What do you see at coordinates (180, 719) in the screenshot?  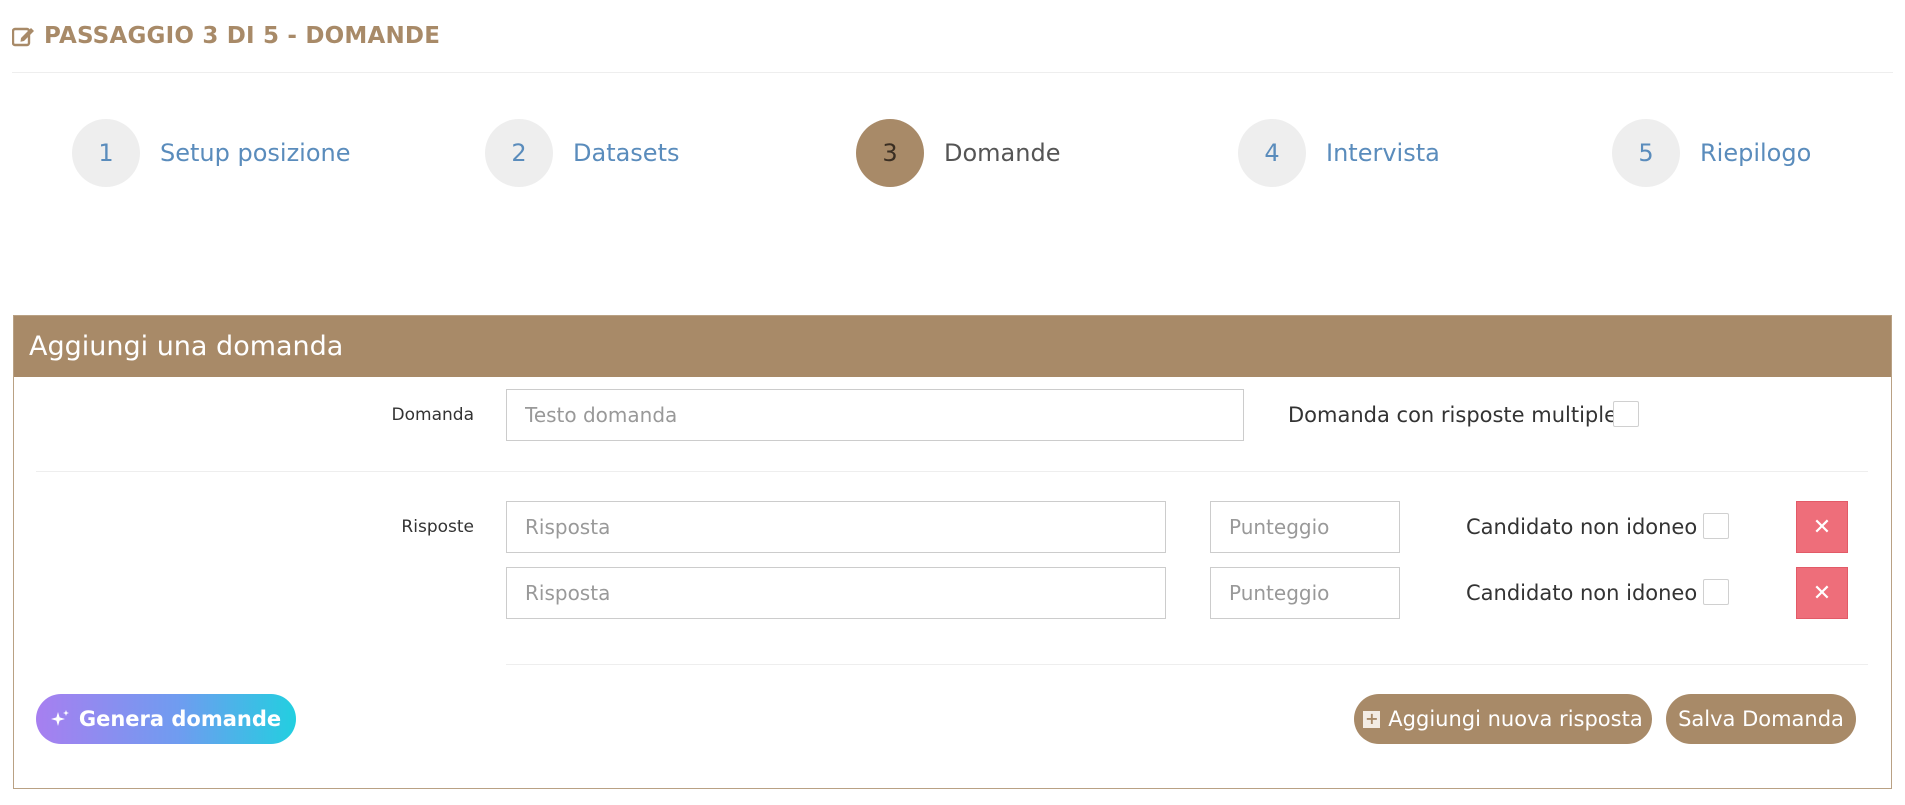 I see `generate-questions-label: Genera domande` at bounding box center [180, 719].